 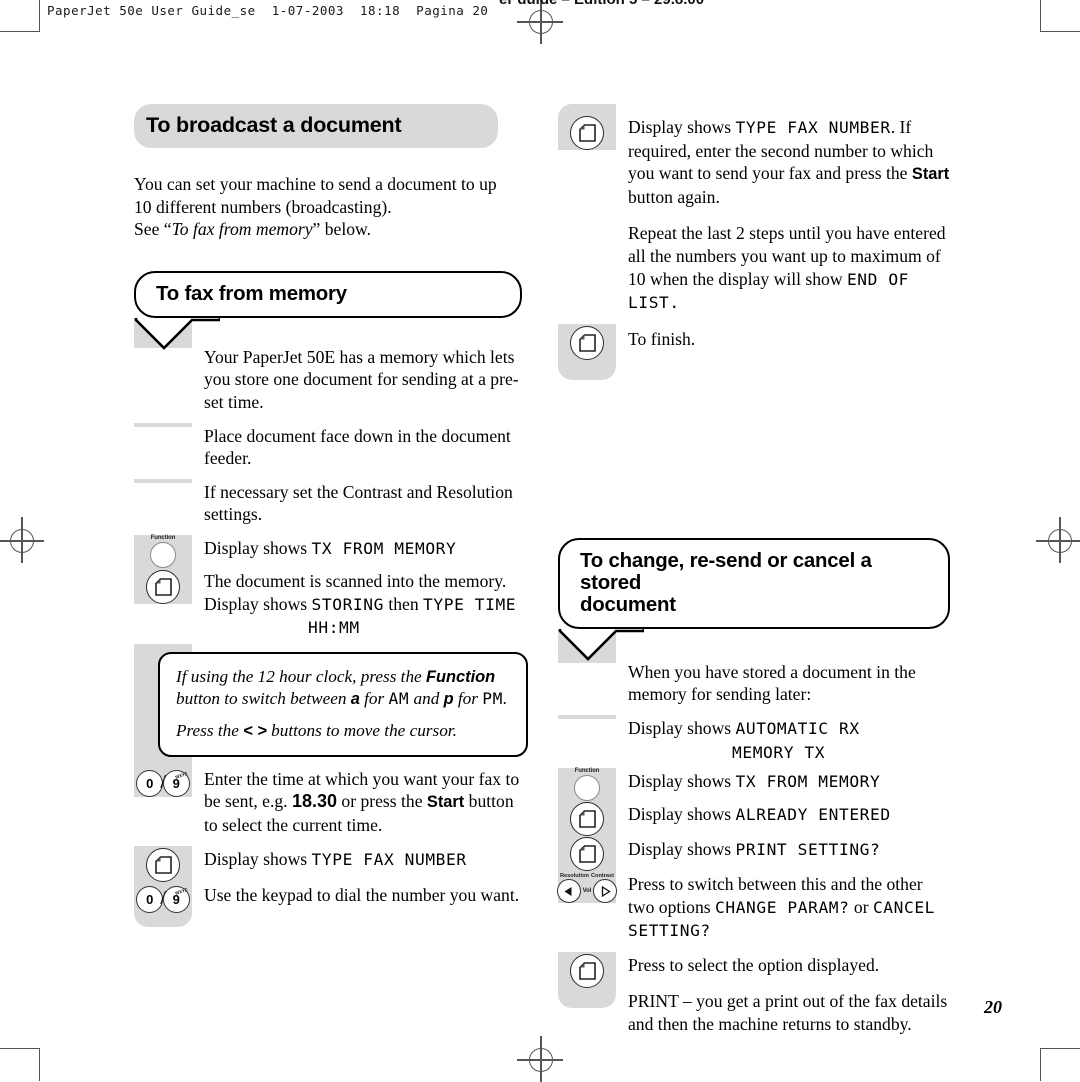 I want to click on triangle-right-icon, so click(x=606, y=891).